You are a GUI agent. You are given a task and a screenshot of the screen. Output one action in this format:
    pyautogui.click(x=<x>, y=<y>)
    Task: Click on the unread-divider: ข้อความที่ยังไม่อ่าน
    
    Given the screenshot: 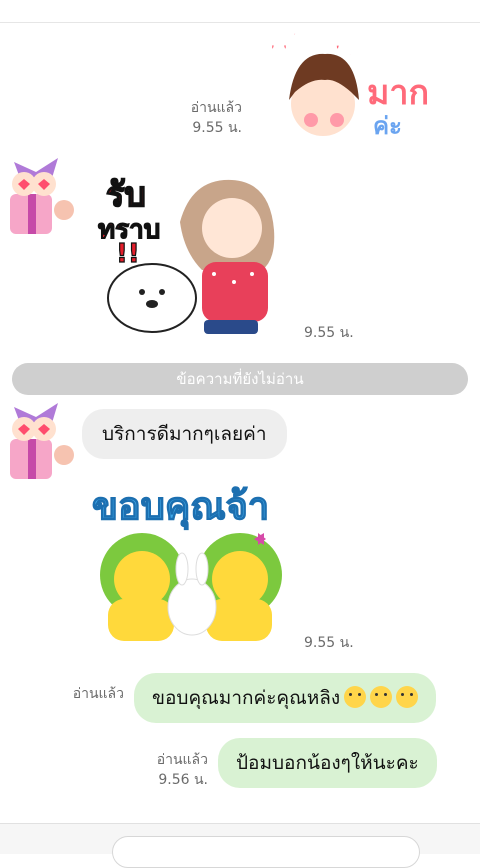 What is the action you would take?
    pyautogui.click(x=240, y=379)
    